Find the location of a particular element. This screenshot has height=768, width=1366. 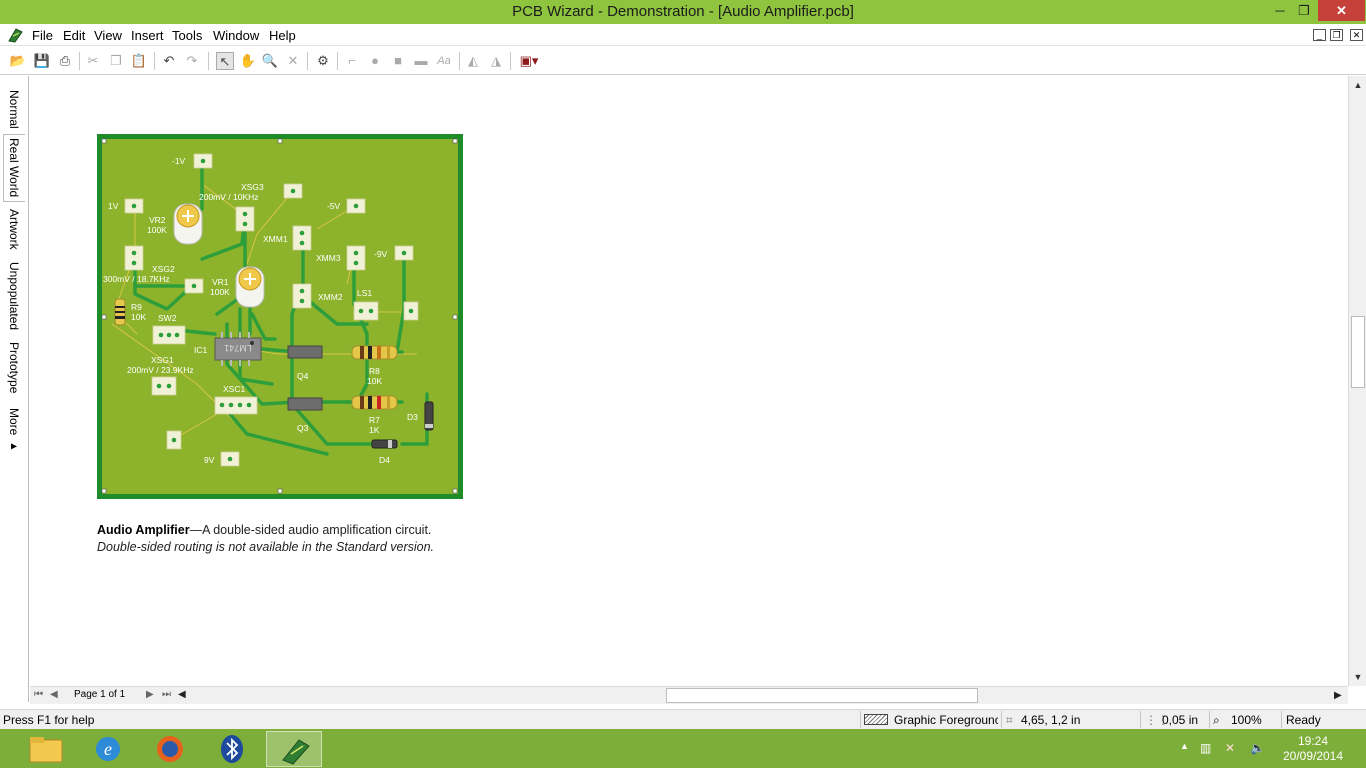

label-vr2: VR2 is located at coordinates (157, 220).